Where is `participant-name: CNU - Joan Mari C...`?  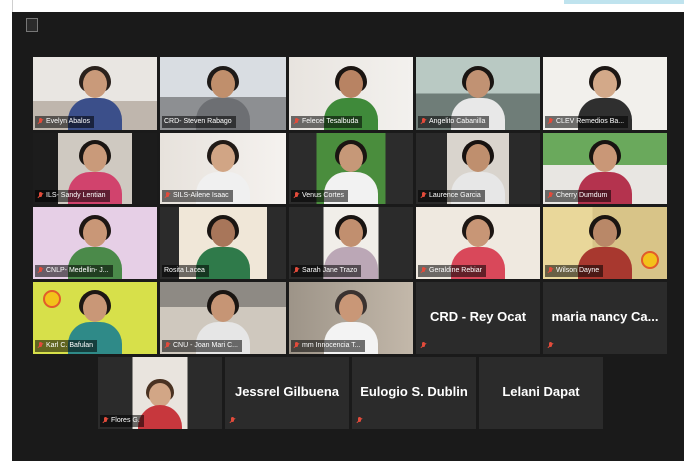 participant-name: CNU - Joan Mari C... is located at coordinates (205, 345).